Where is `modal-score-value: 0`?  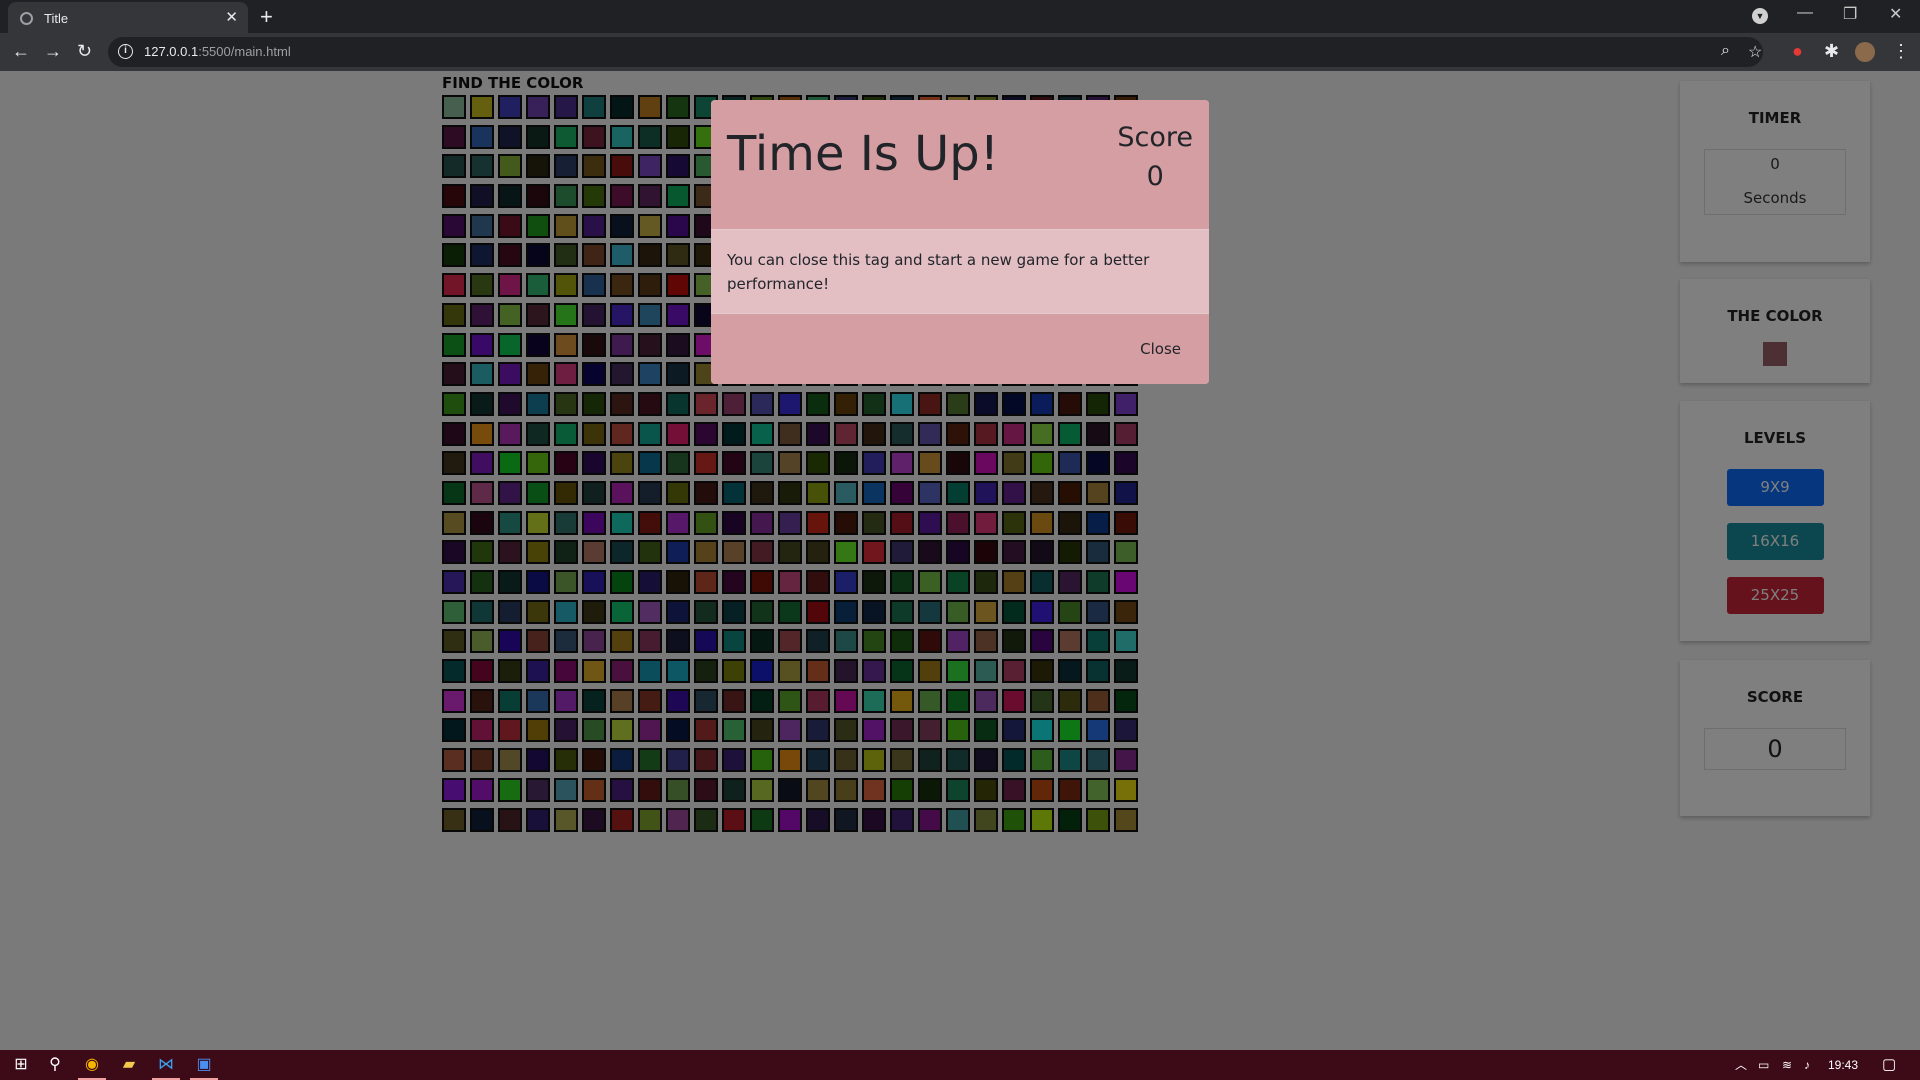 modal-score-value: 0 is located at coordinates (1155, 176).